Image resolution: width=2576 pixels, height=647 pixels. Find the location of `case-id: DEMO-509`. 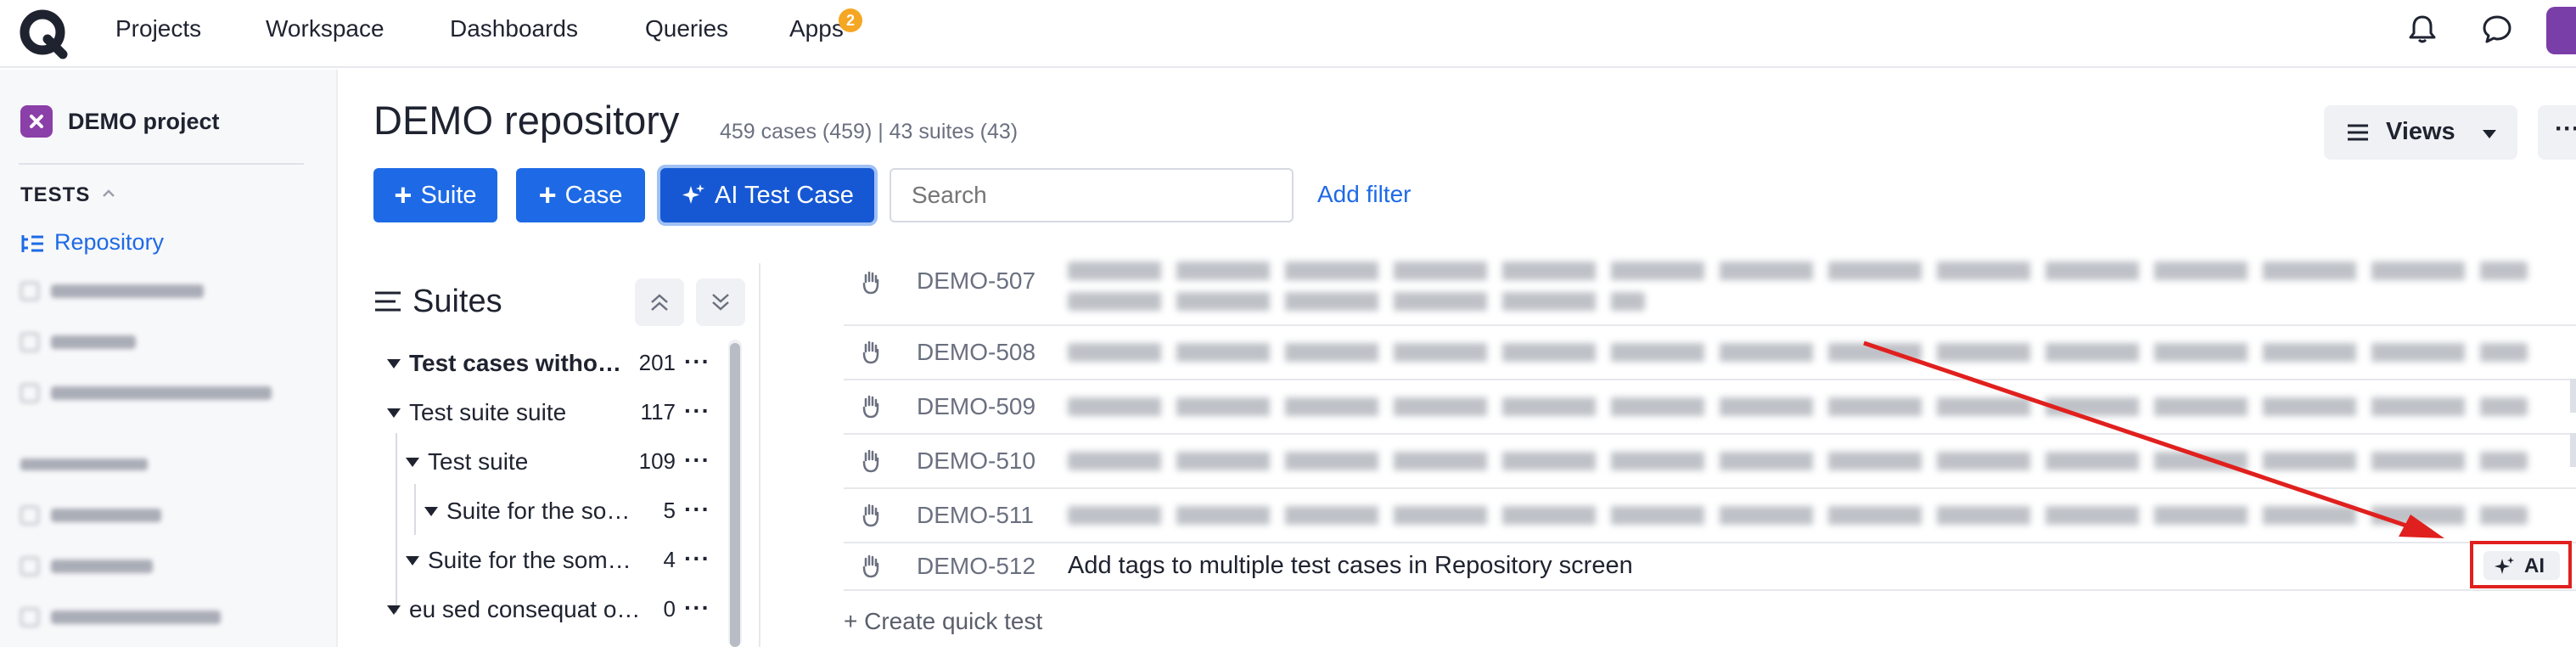

case-id: DEMO-509 is located at coordinates (977, 406).